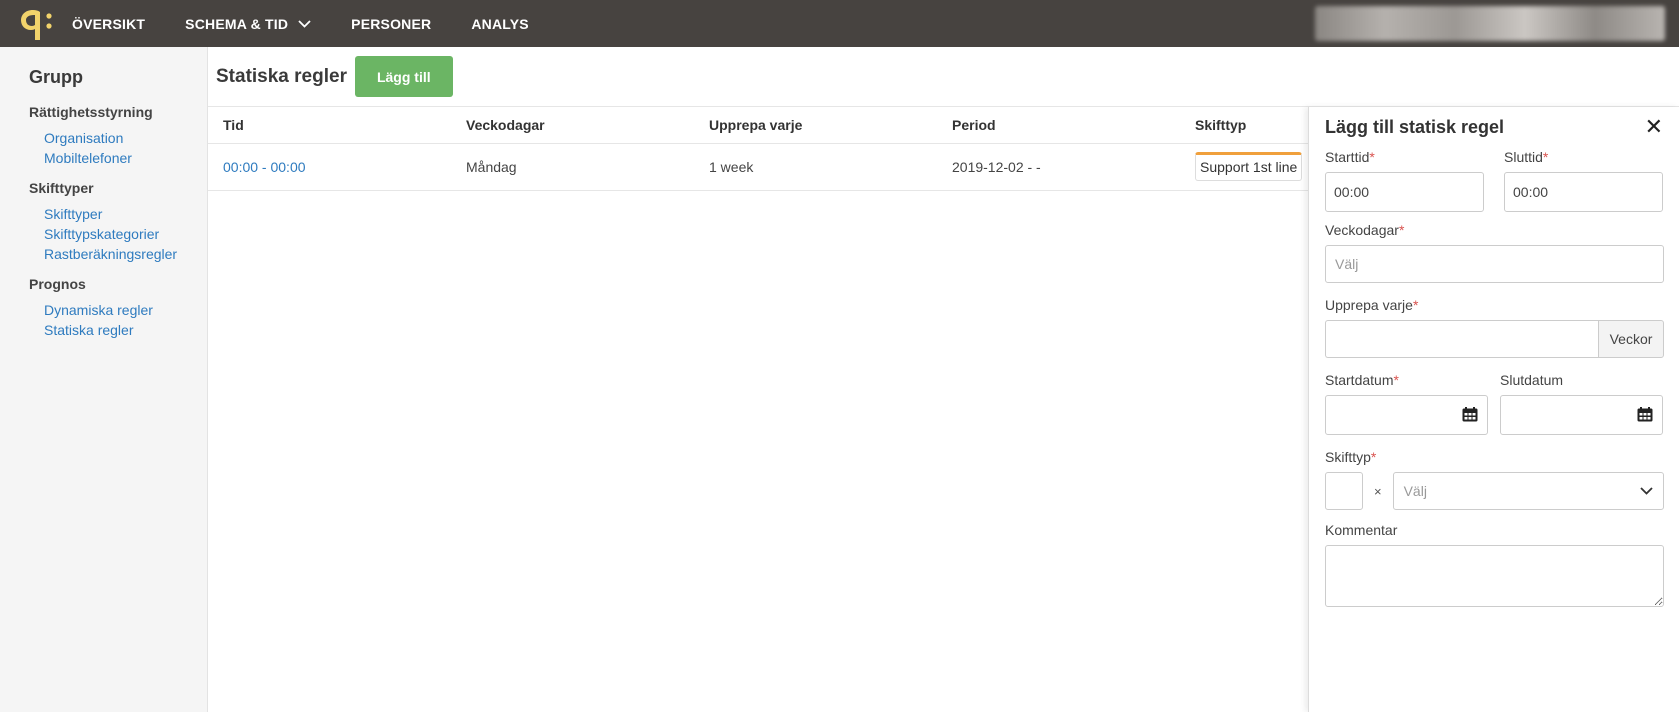 The height and width of the screenshot is (712, 1679). I want to click on sidebar-item-organisation: Organisation, so click(125, 138).